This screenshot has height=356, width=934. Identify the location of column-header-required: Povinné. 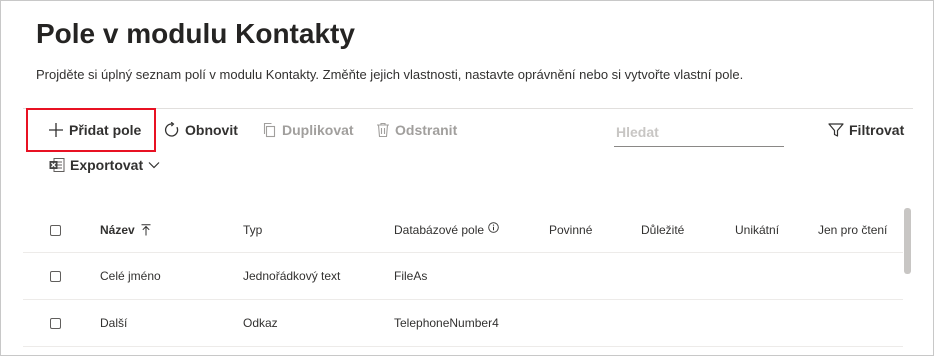
(570, 230).